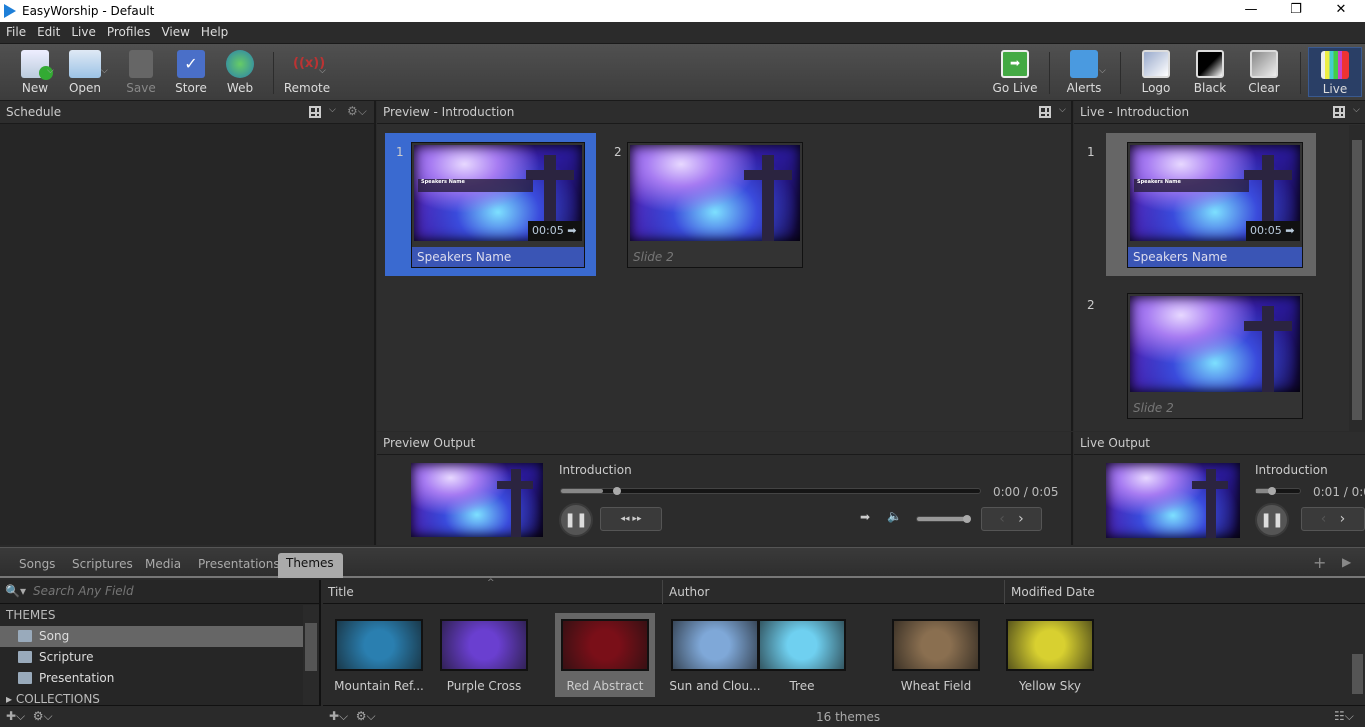 This screenshot has width=1365, height=727. I want to click on live-button: Live, so click(1335, 72).